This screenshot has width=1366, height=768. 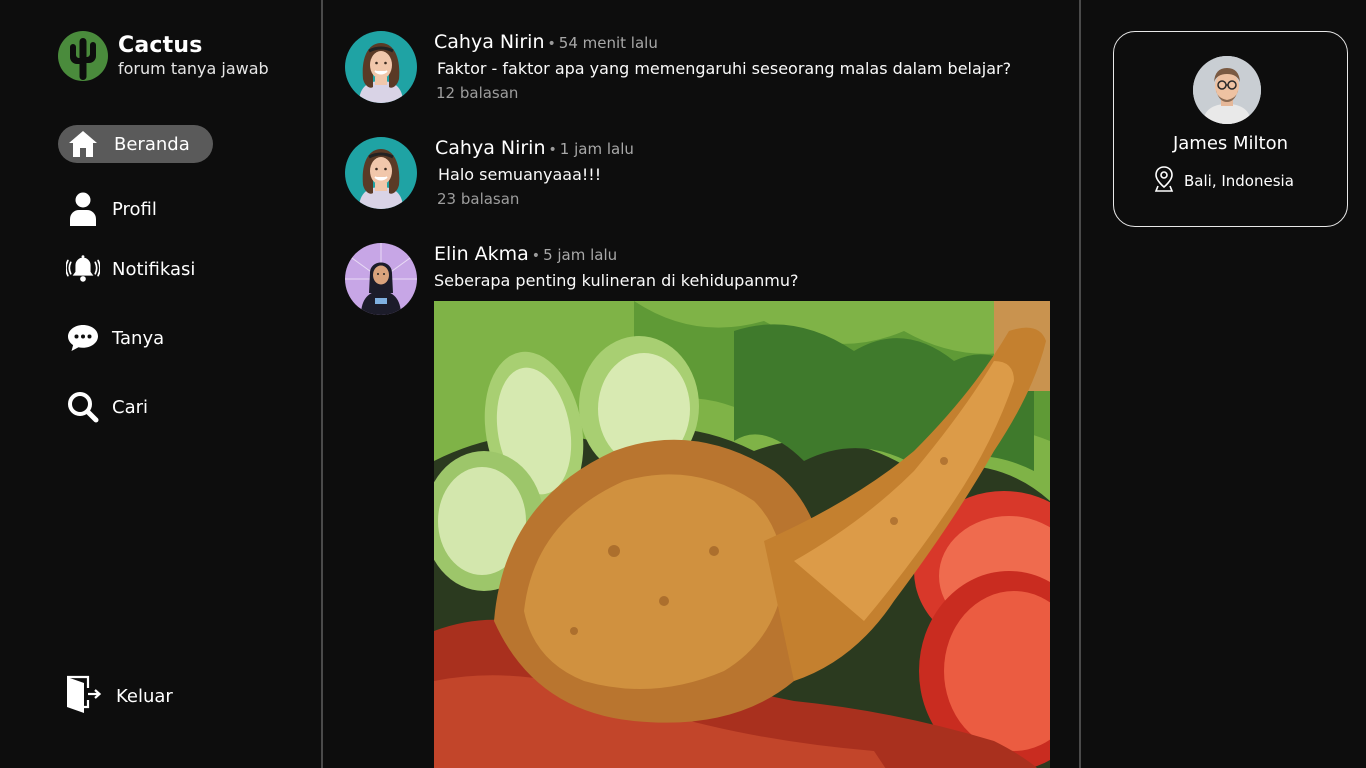 I want to click on cactus-icon, so click(x=83, y=56).